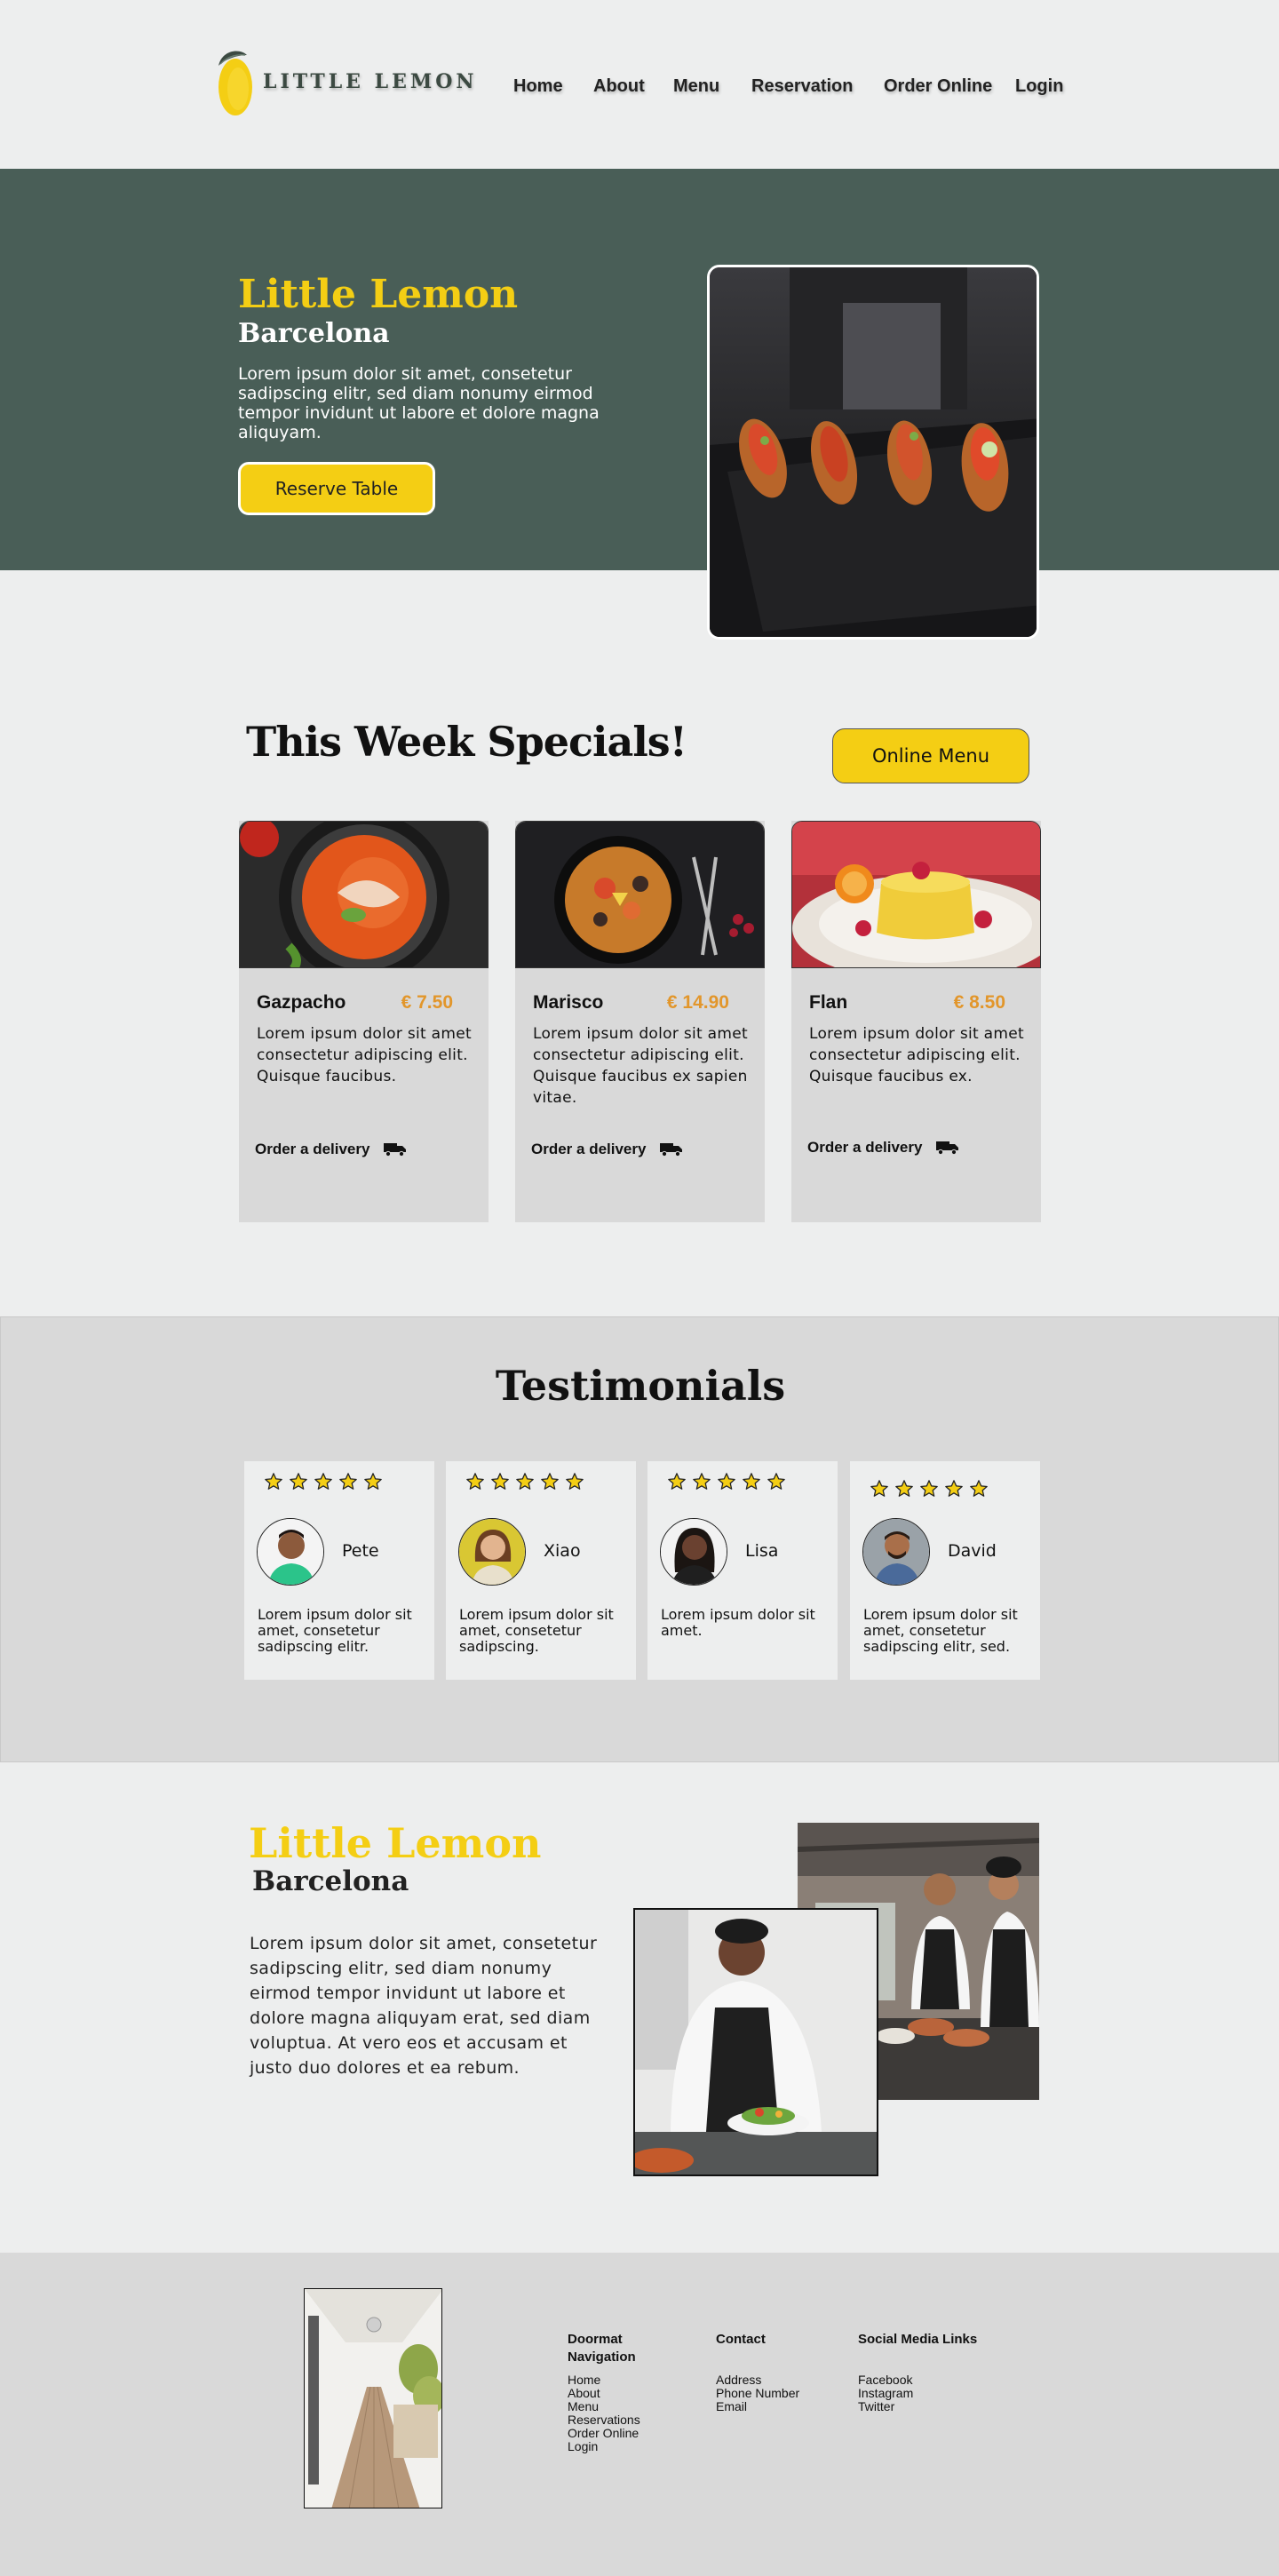 This screenshot has width=1279, height=2576. I want to click on testimonial-name: Lisa, so click(762, 1551).